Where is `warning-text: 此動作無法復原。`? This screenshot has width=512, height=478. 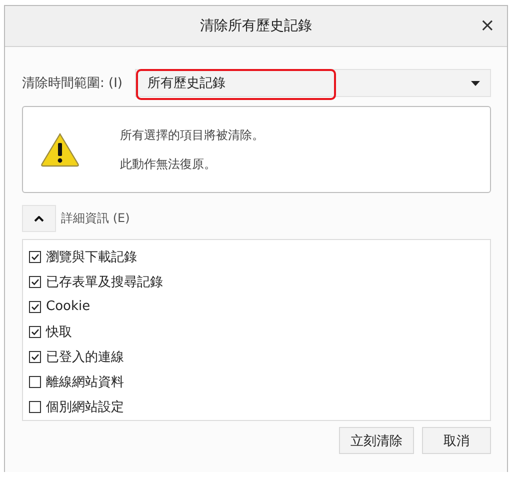
warning-text: 此動作無法復原。 is located at coordinates (168, 164).